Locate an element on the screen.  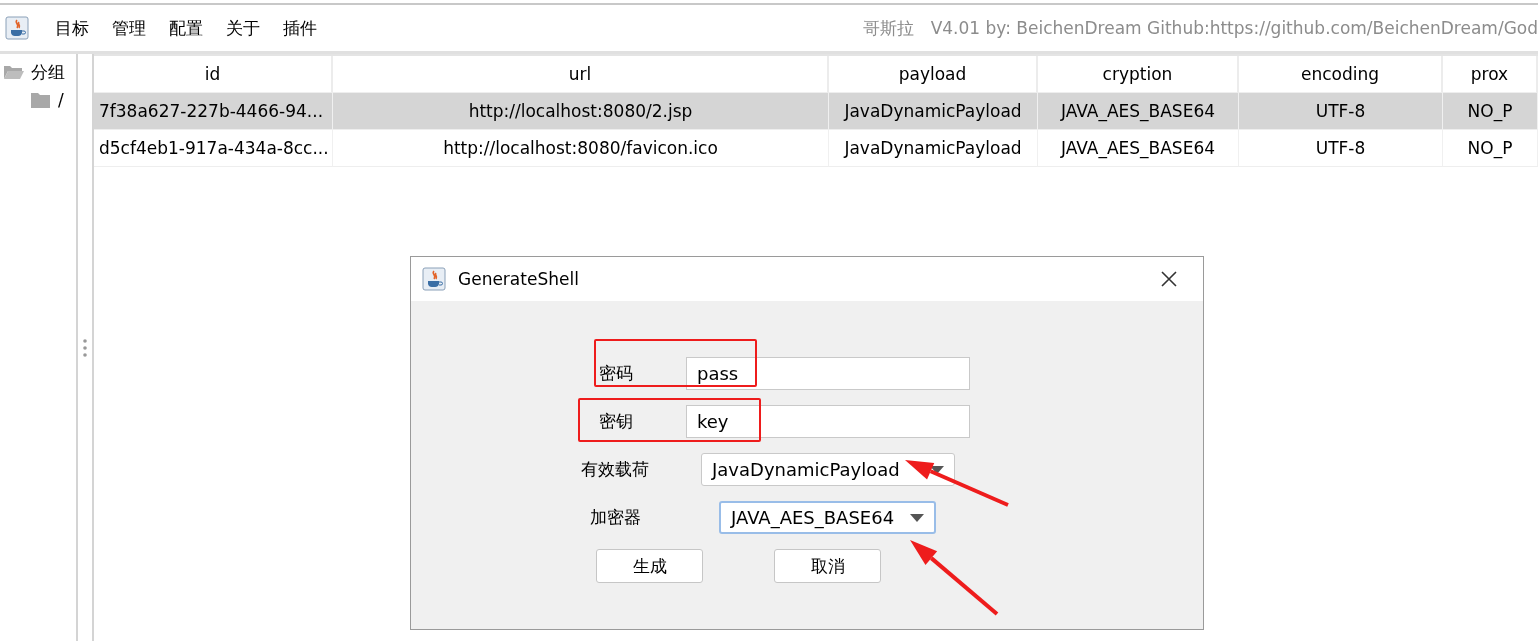
menu-item: 配置 is located at coordinates (186, 28).